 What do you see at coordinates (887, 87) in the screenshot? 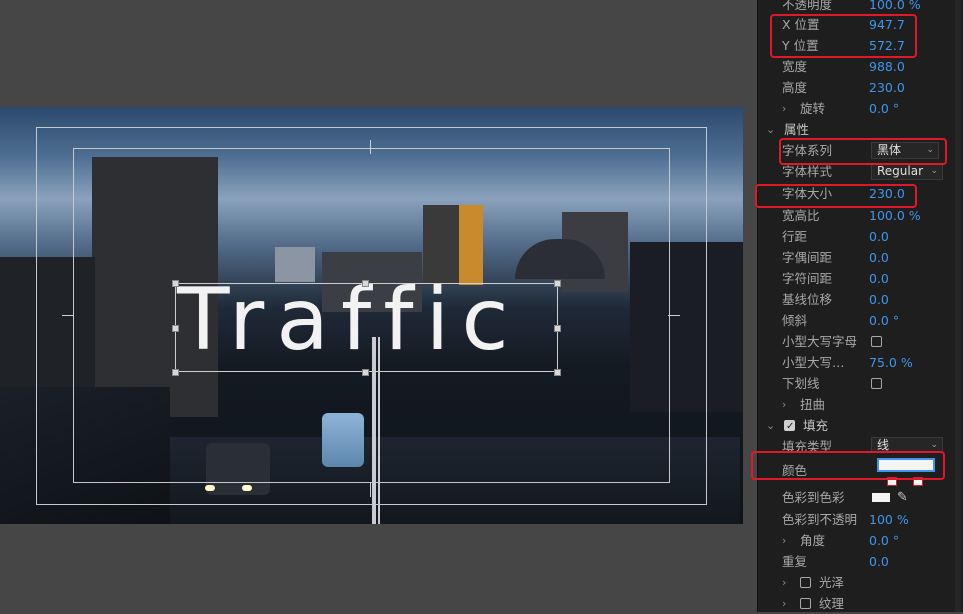
I see `height-value: 230.0` at bounding box center [887, 87].